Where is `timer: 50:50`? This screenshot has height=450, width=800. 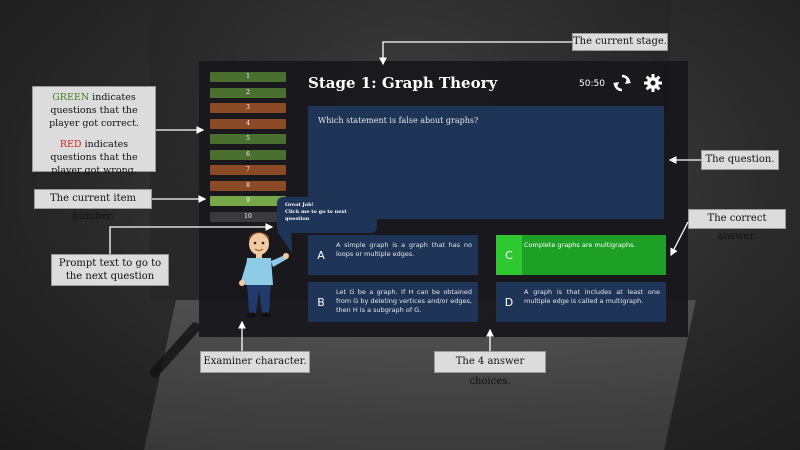
timer: 50:50 is located at coordinates (592, 84).